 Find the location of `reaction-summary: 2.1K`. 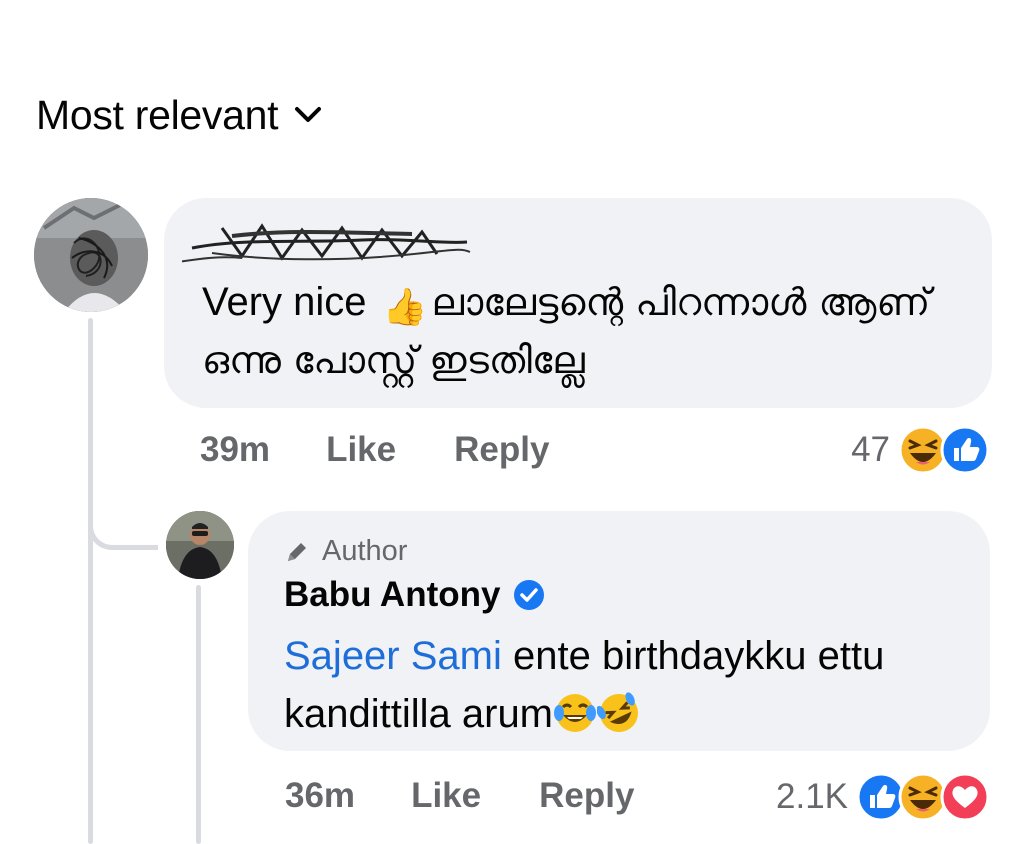

reaction-summary: 2.1K is located at coordinates (883, 797).